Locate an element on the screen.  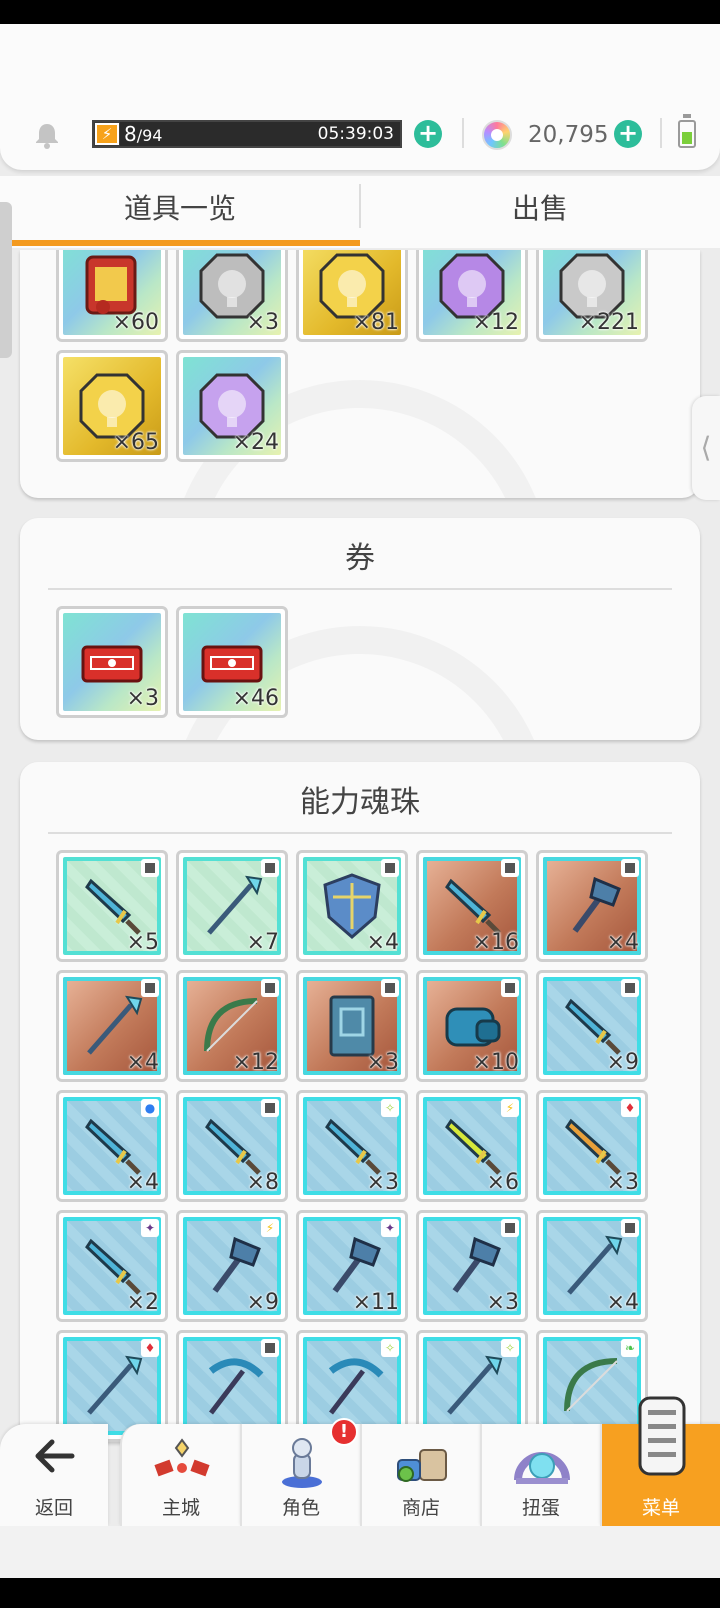
tickets-panel: 券 ×3 ×46 is located at coordinates (360, 629).